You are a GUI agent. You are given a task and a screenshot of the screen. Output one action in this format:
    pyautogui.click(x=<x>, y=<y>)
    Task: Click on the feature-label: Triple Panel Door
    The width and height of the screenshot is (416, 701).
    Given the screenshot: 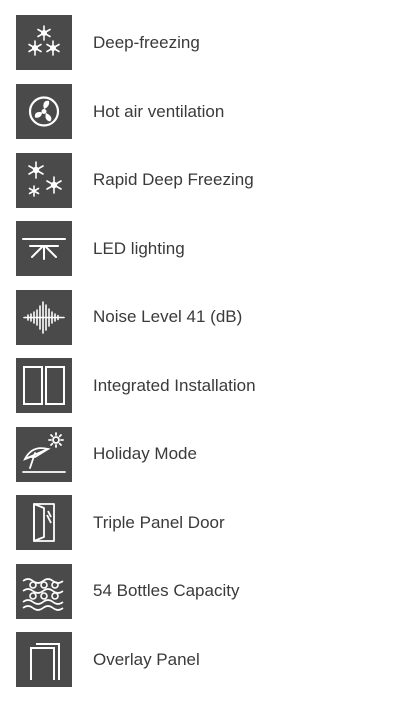 What is the action you would take?
    pyautogui.click(x=159, y=522)
    